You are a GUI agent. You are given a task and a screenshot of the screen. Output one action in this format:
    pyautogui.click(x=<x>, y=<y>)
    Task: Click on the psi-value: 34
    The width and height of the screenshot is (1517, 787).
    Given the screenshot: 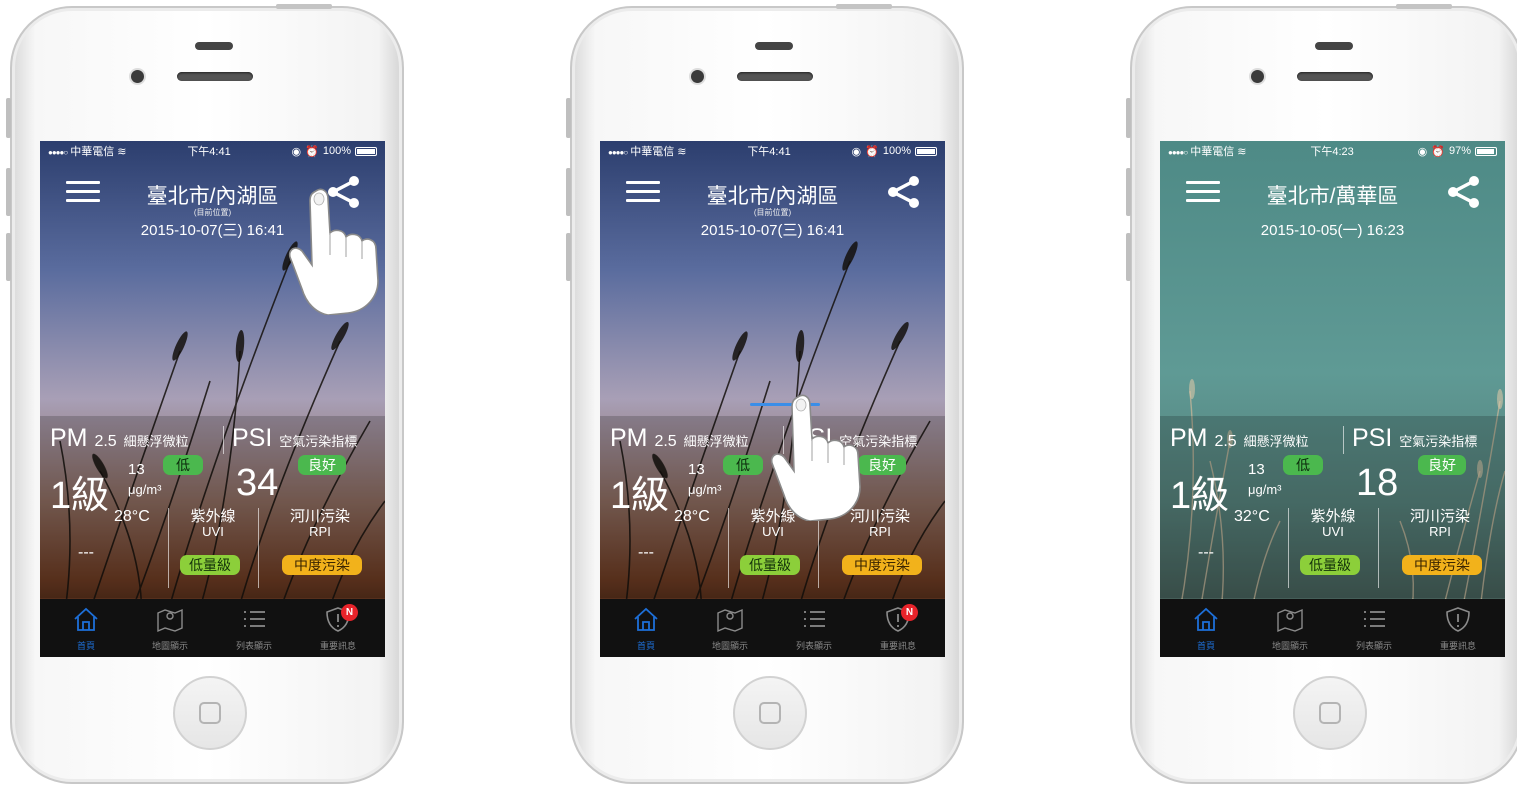 What is the action you would take?
    pyautogui.click(x=257, y=483)
    